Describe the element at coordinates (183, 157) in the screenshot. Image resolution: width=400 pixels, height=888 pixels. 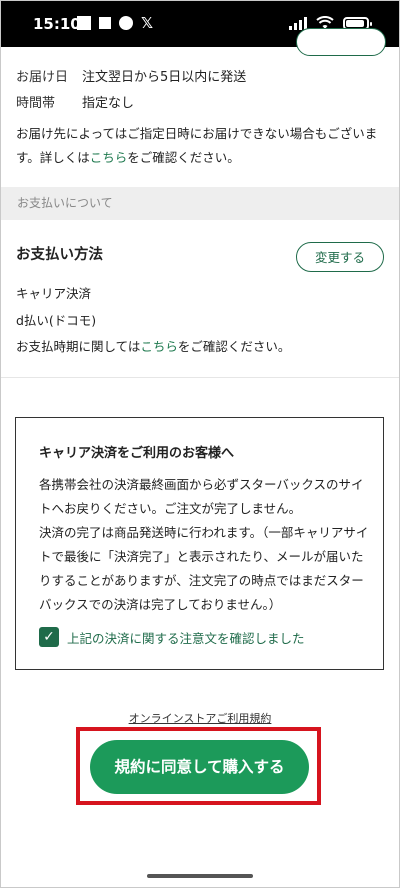
I see `delivery-note-suffix: をご確認ください。` at that location.